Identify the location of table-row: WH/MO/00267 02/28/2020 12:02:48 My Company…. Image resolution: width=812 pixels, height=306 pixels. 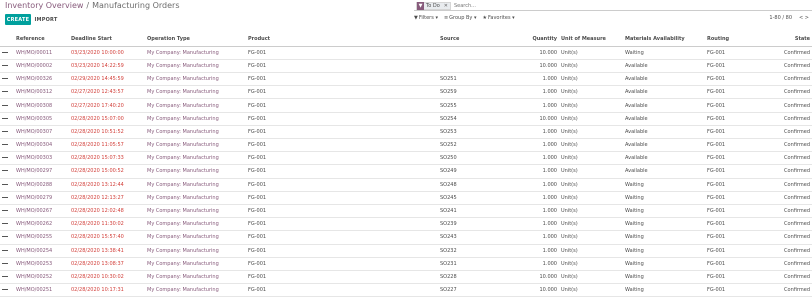
(406, 211).